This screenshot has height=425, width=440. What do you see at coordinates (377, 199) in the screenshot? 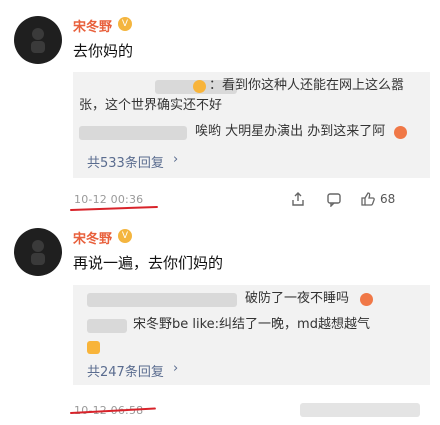
I see `like-button: 68` at bounding box center [377, 199].